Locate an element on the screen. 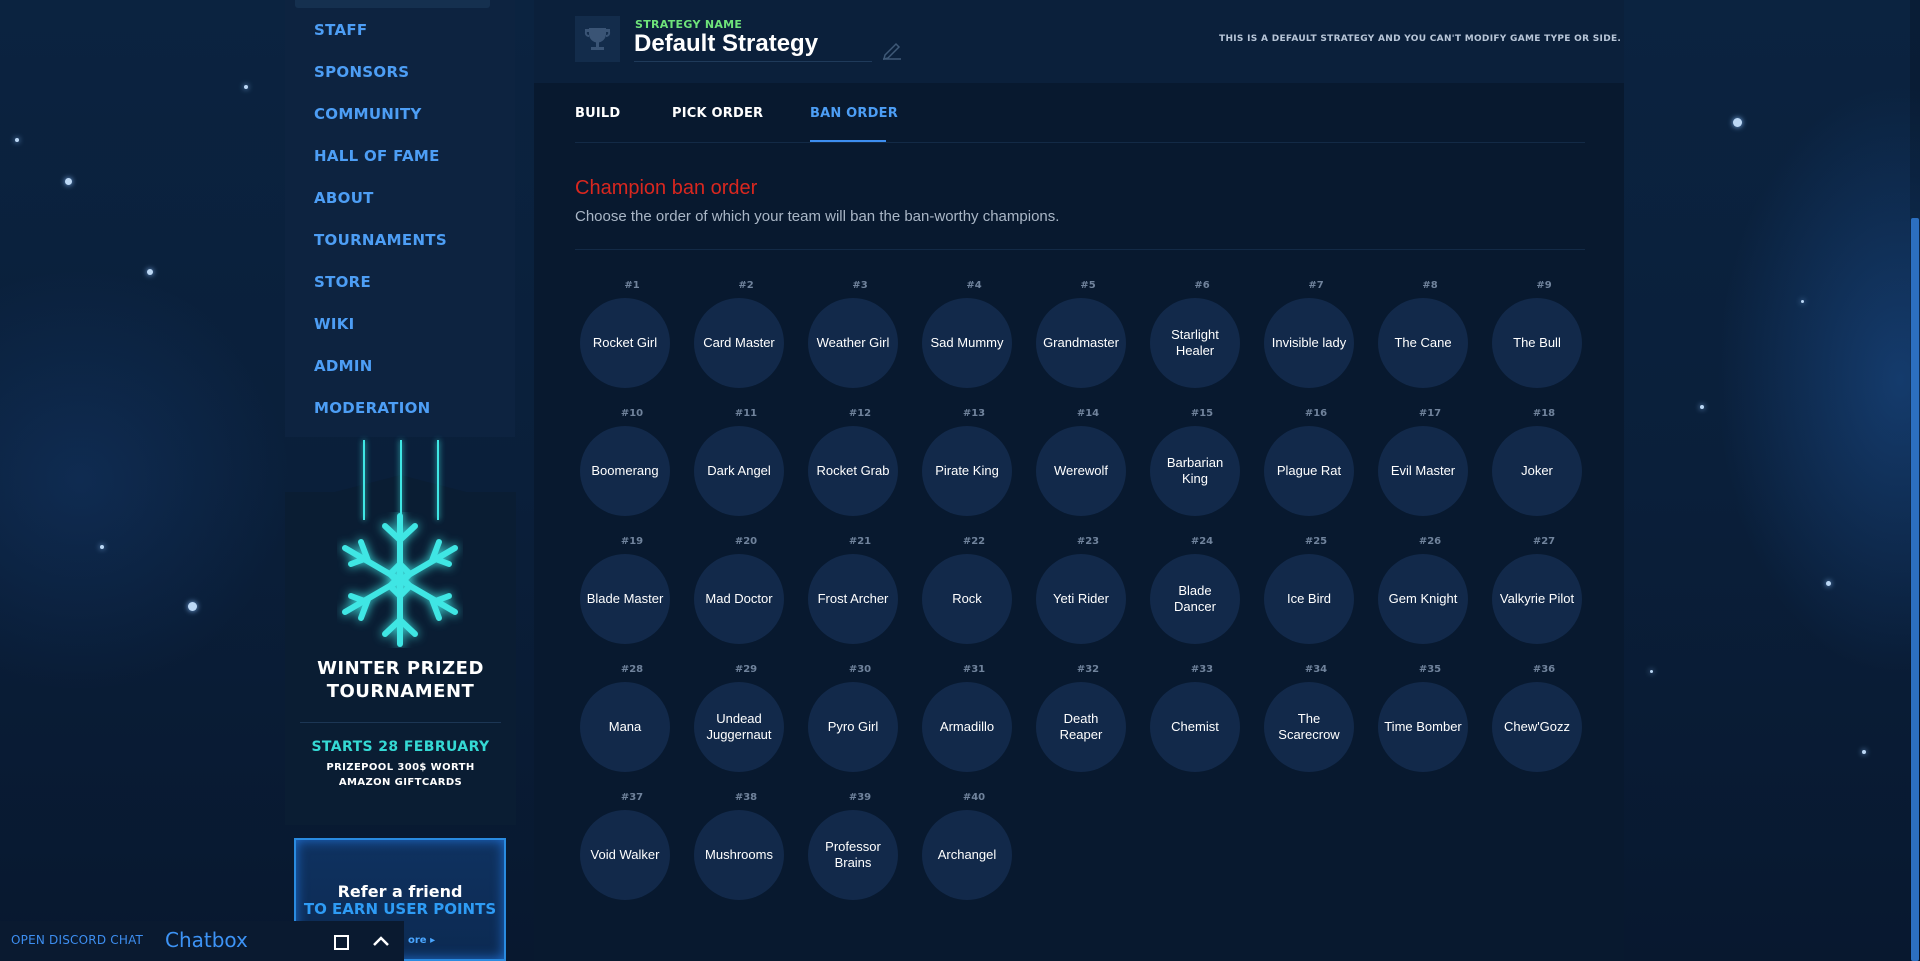  open-discord-chat-link: OPEN DISCORD CHAT is located at coordinates (77, 940).